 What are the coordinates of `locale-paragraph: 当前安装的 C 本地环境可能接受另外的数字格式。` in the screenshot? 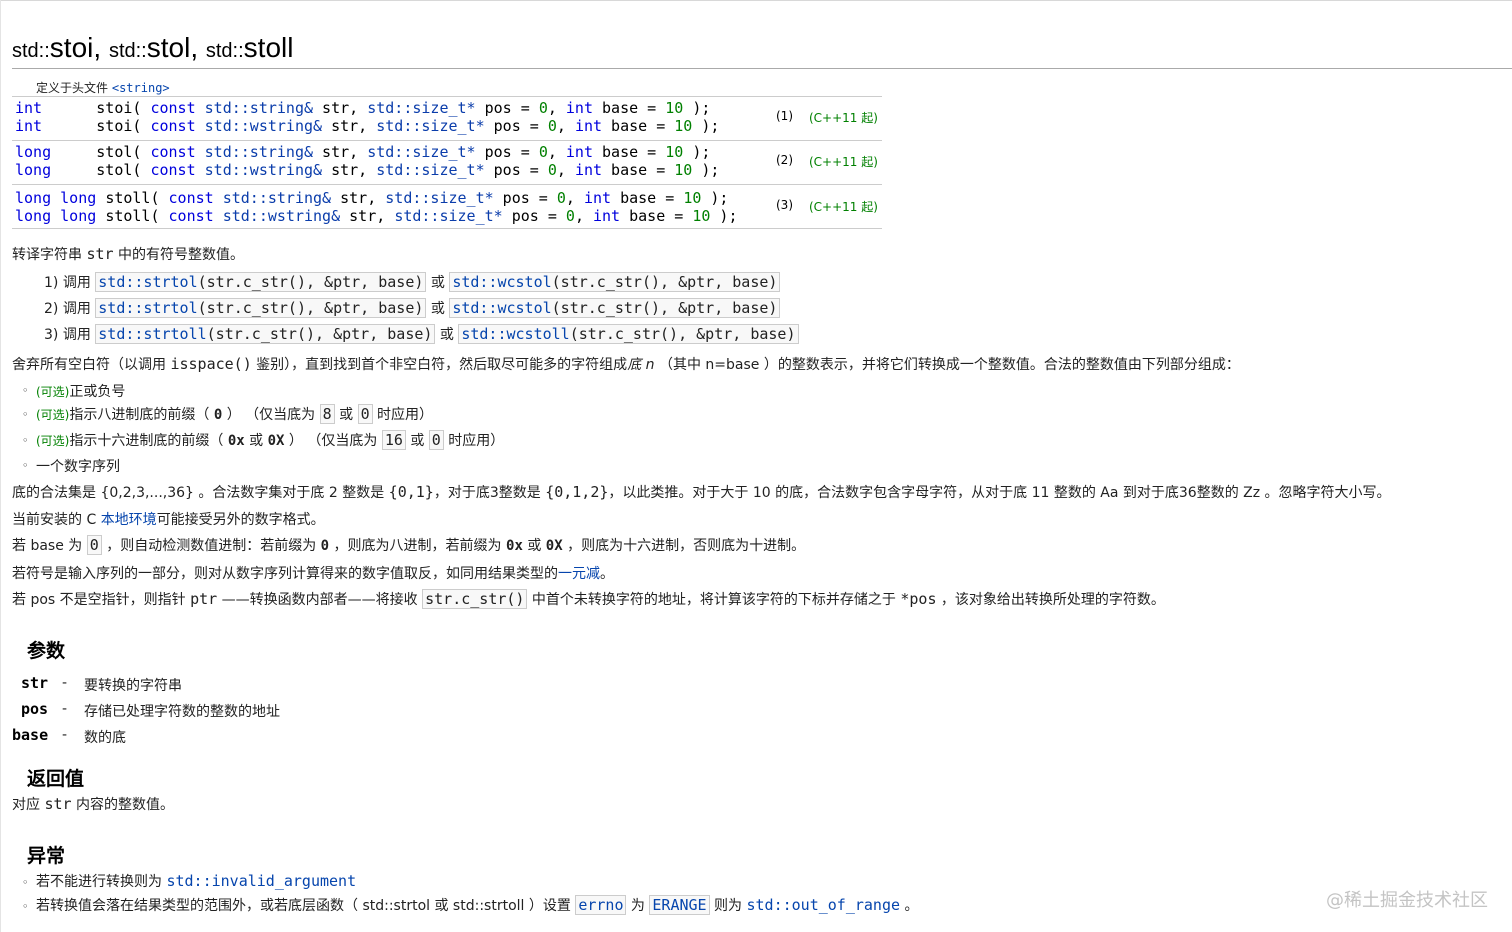 It's located at (168, 519).